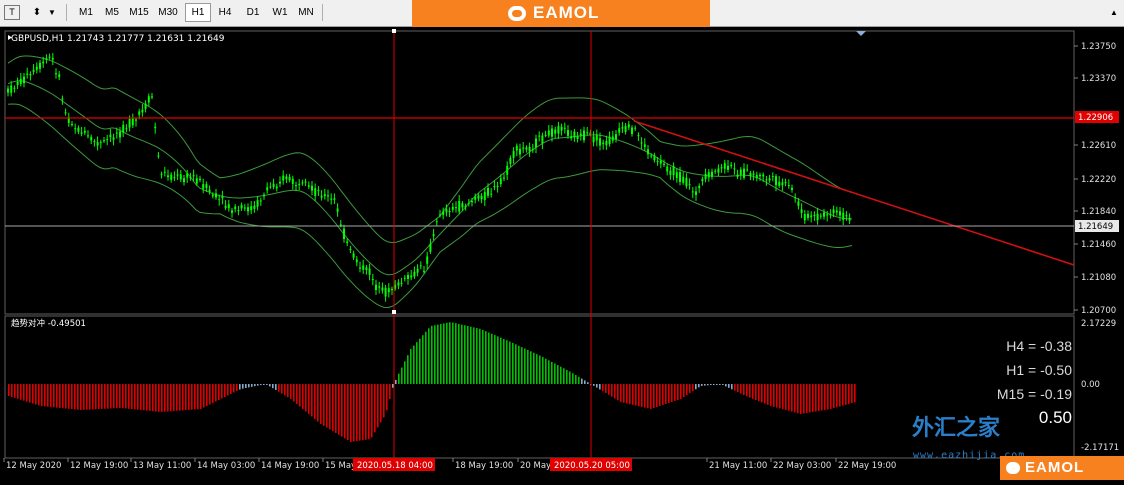 Image resolution: width=1124 pixels, height=485 pixels. What do you see at coordinates (280, 12) in the screenshot?
I see `timeframe-w1: W1` at bounding box center [280, 12].